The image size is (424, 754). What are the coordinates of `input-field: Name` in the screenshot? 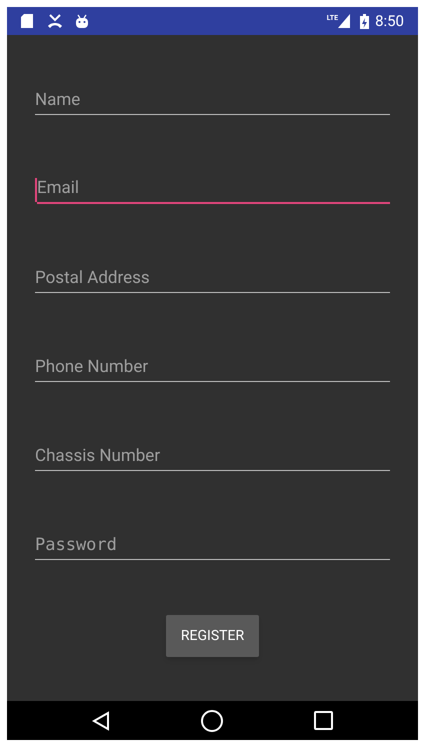 It's located at (212, 101).